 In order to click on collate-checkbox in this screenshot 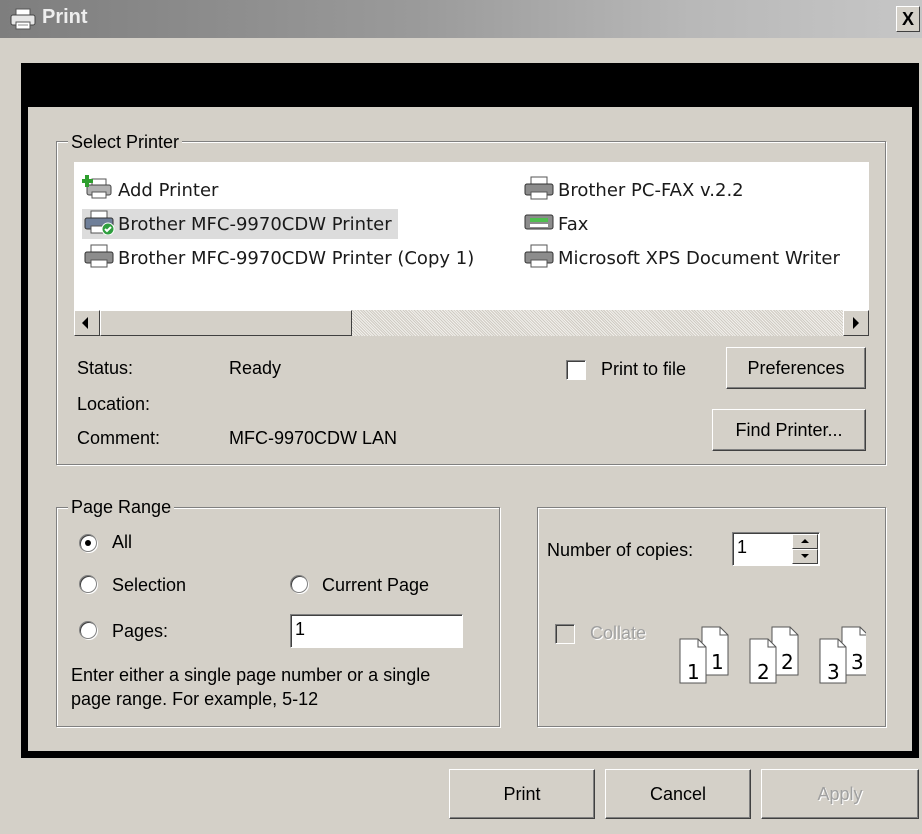, I will do `click(565, 634)`.